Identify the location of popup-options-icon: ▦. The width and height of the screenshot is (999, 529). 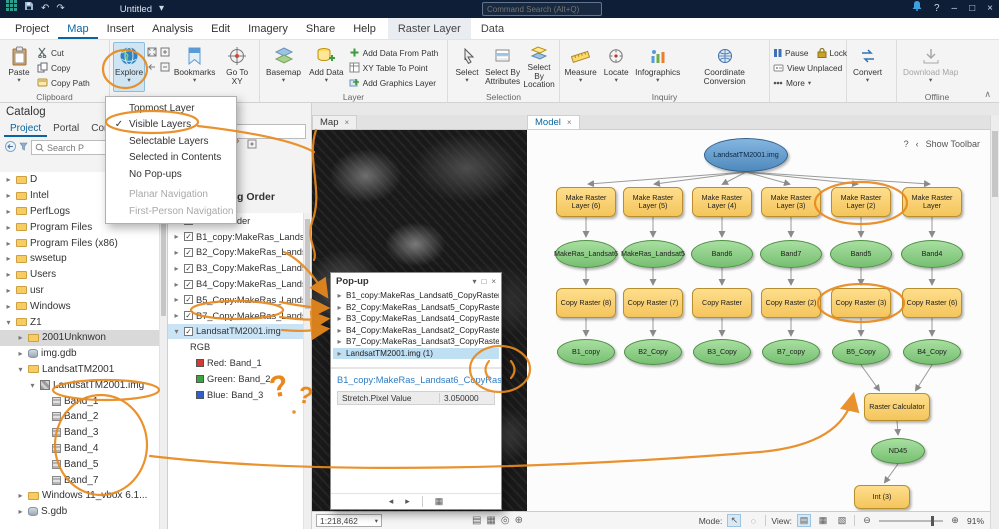
(439, 501).